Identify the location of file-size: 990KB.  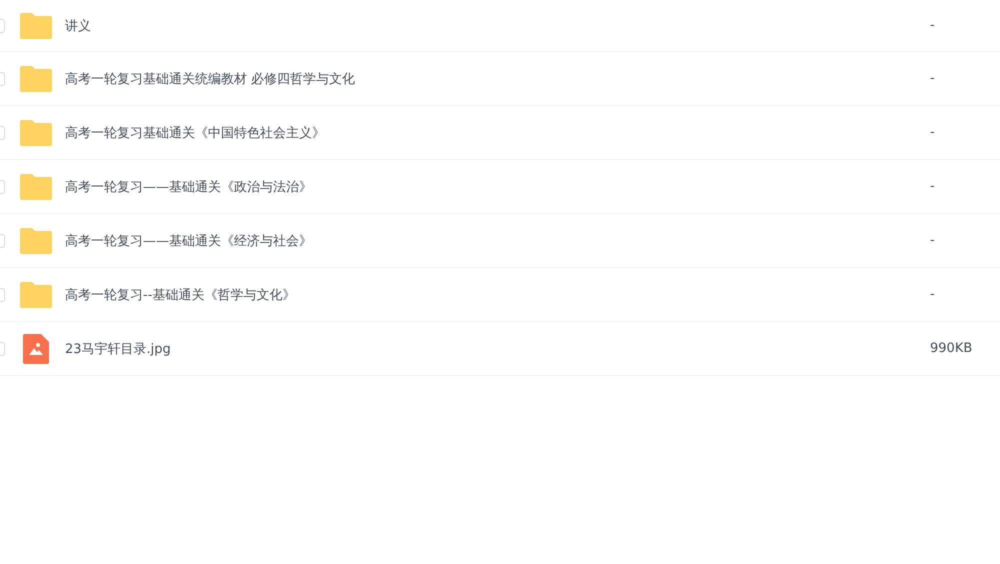
(952, 348).